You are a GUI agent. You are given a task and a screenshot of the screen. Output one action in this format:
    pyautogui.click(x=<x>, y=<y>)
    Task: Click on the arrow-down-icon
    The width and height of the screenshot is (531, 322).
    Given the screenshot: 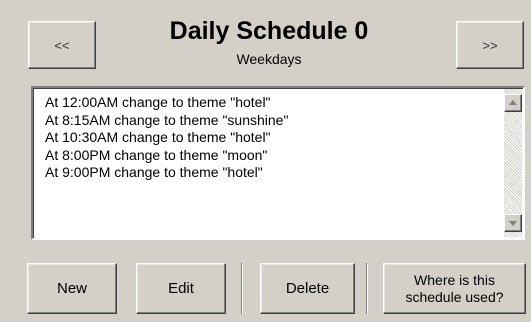 What is the action you would take?
    pyautogui.click(x=513, y=223)
    